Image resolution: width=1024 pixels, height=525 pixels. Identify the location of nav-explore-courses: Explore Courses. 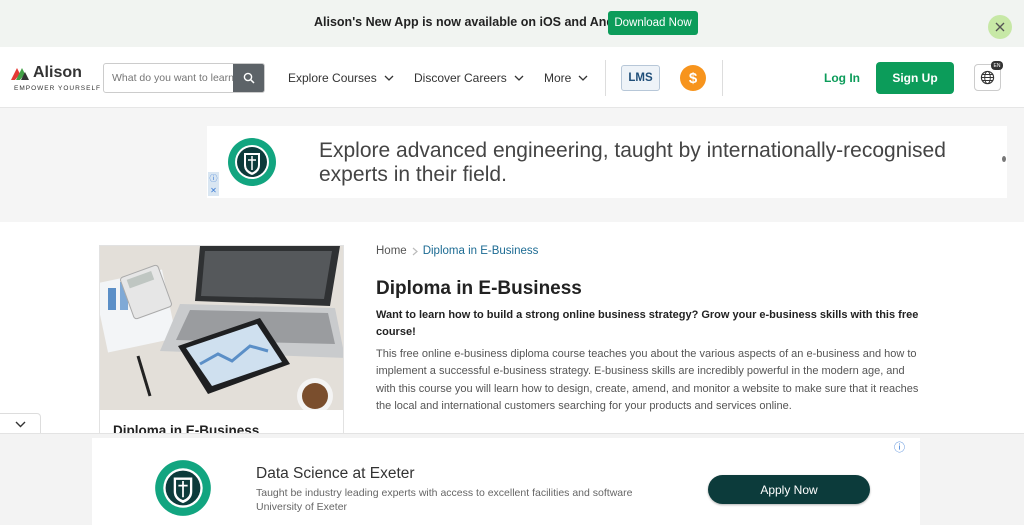
(341, 78).